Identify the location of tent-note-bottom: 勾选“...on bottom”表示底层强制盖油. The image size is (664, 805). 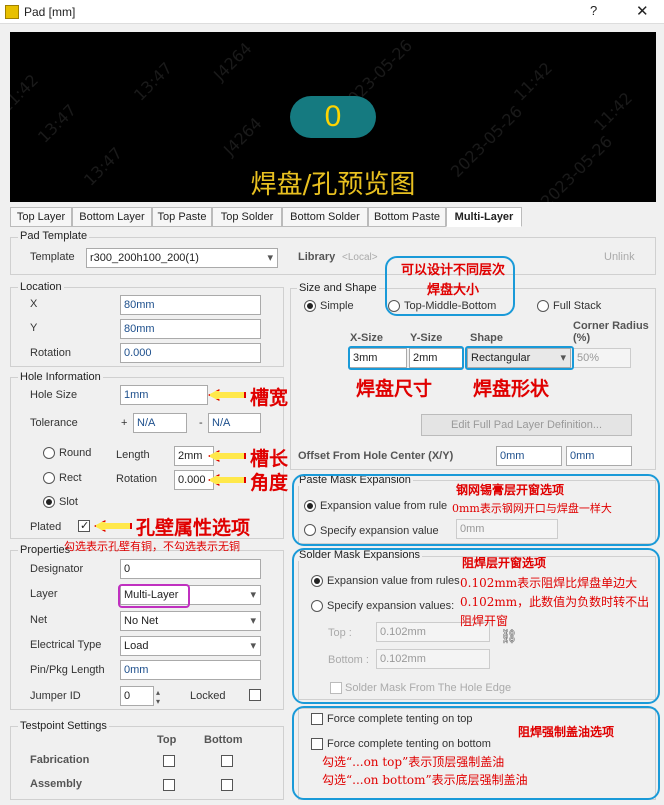
(425, 780).